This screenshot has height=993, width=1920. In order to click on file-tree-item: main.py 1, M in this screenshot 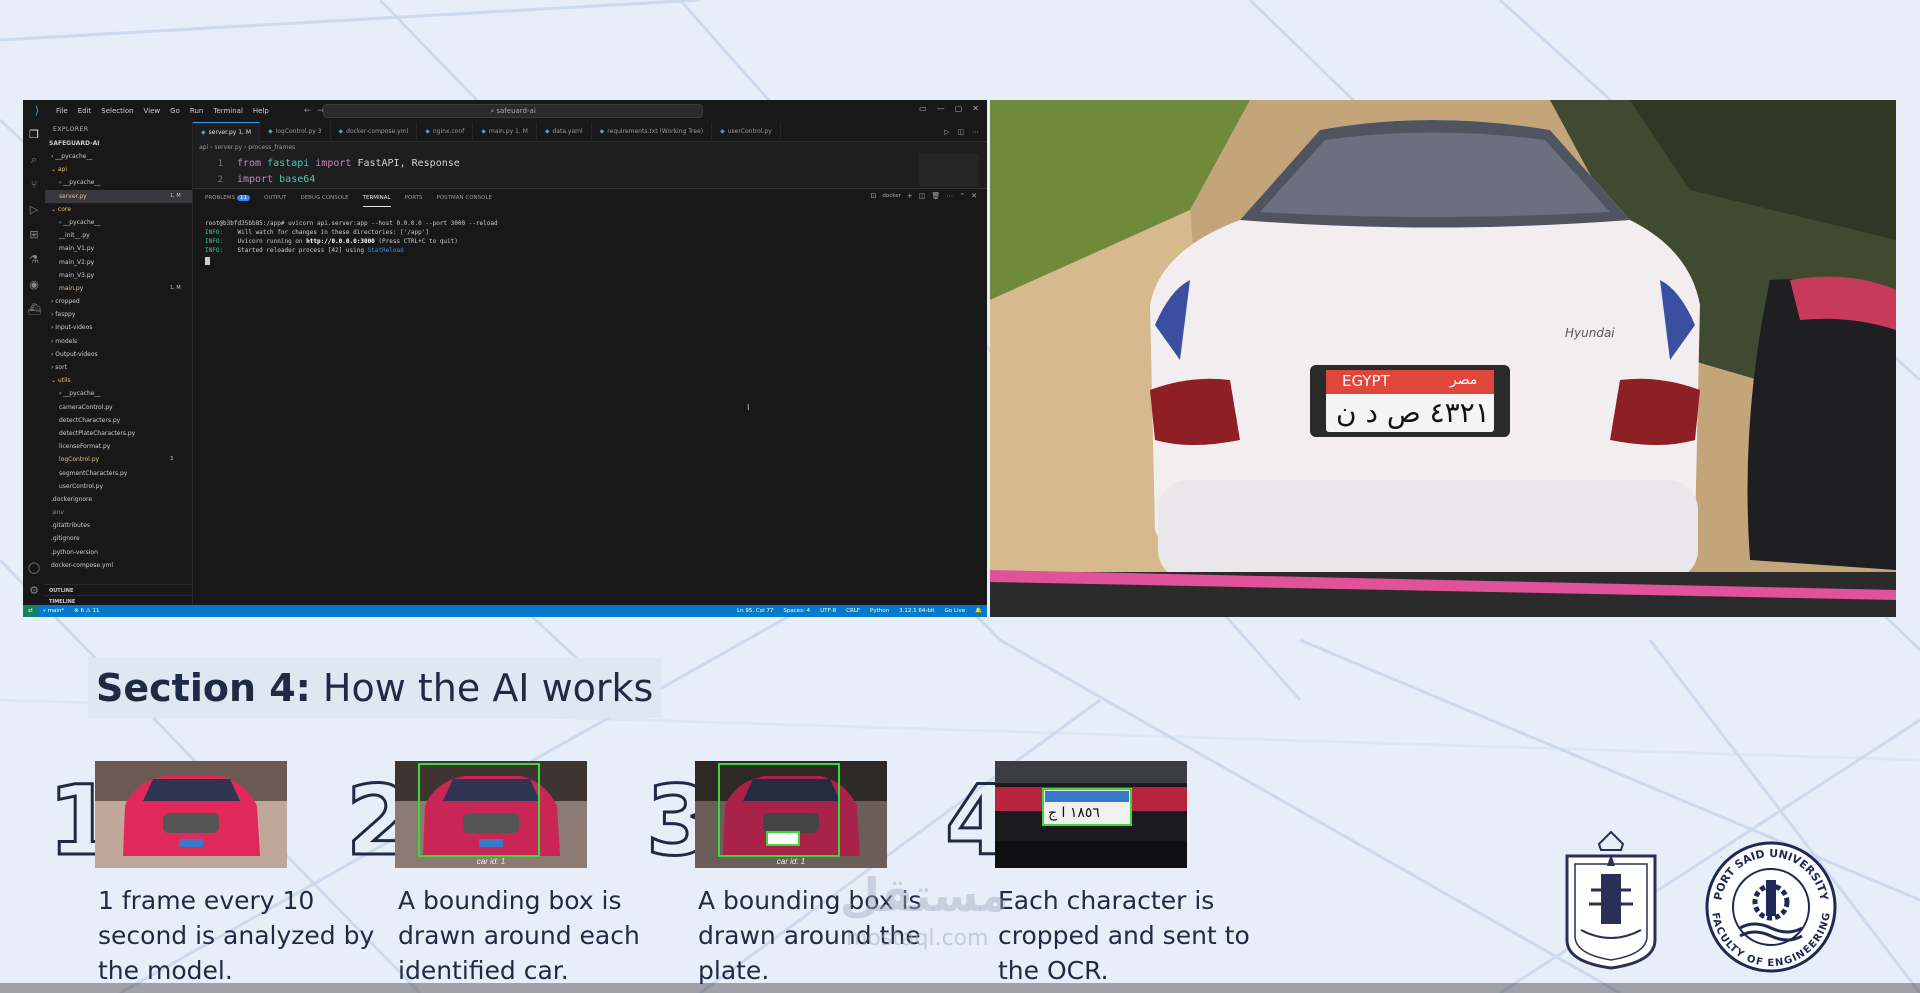, I will do `click(118, 288)`.